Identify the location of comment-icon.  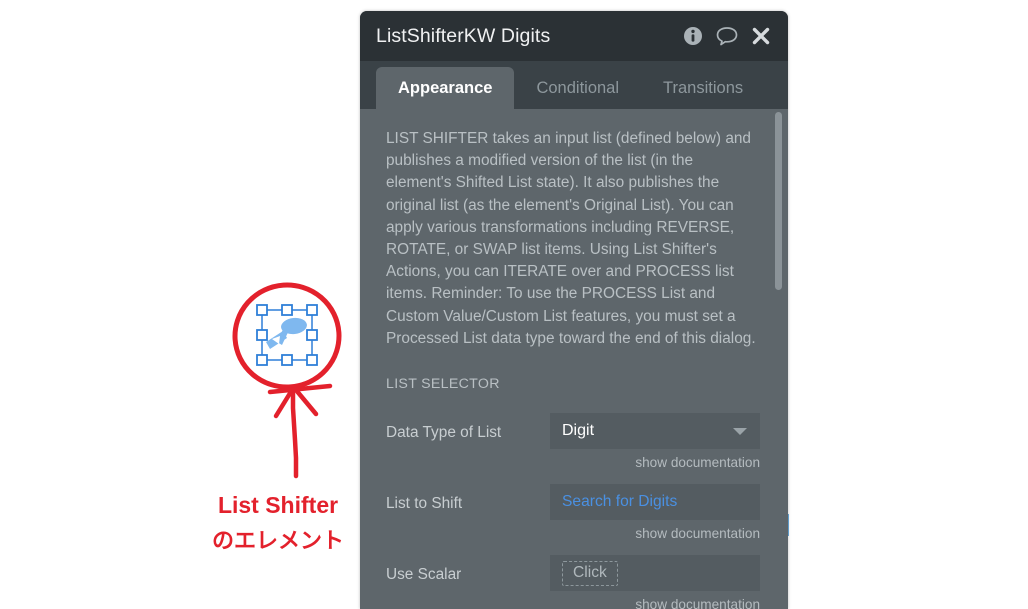
(727, 36).